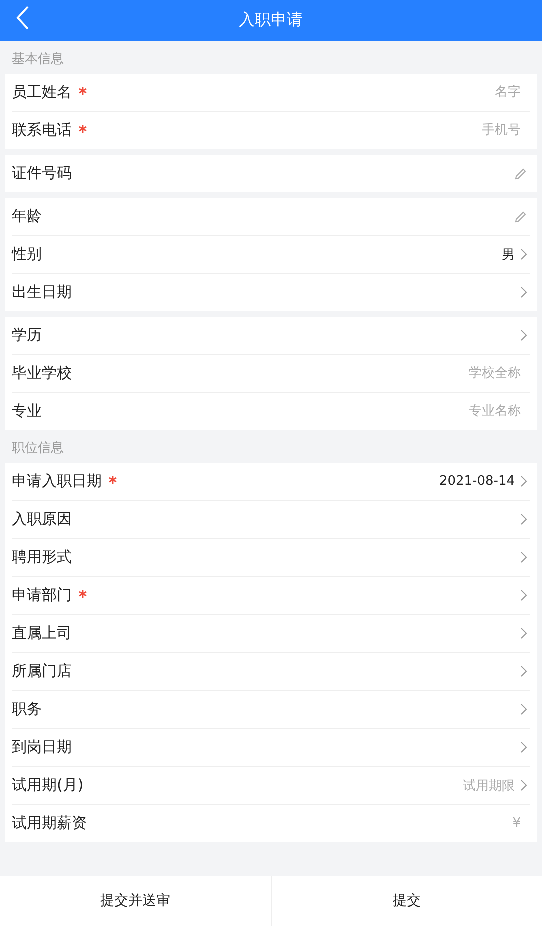 Image resolution: width=542 pixels, height=926 pixels. Describe the element at coordinates (38, 60) in the screenshot. I see `section-header: 基本信息` at that location.